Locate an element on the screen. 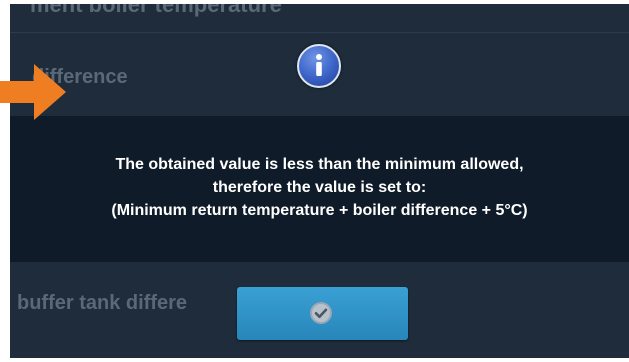 The height and width of the screenshot is (362, 629). check-icon is located at coordinates (321, 313).